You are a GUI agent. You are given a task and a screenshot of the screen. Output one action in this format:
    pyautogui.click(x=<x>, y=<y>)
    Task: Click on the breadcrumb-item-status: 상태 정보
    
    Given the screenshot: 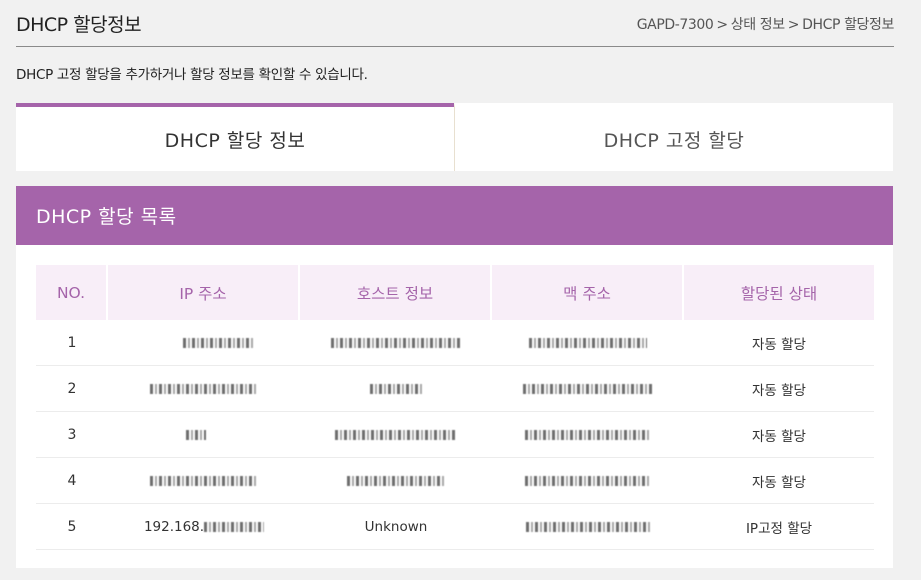 What is the action you would take?
    pyautogui.click(x=758, y=25)
    